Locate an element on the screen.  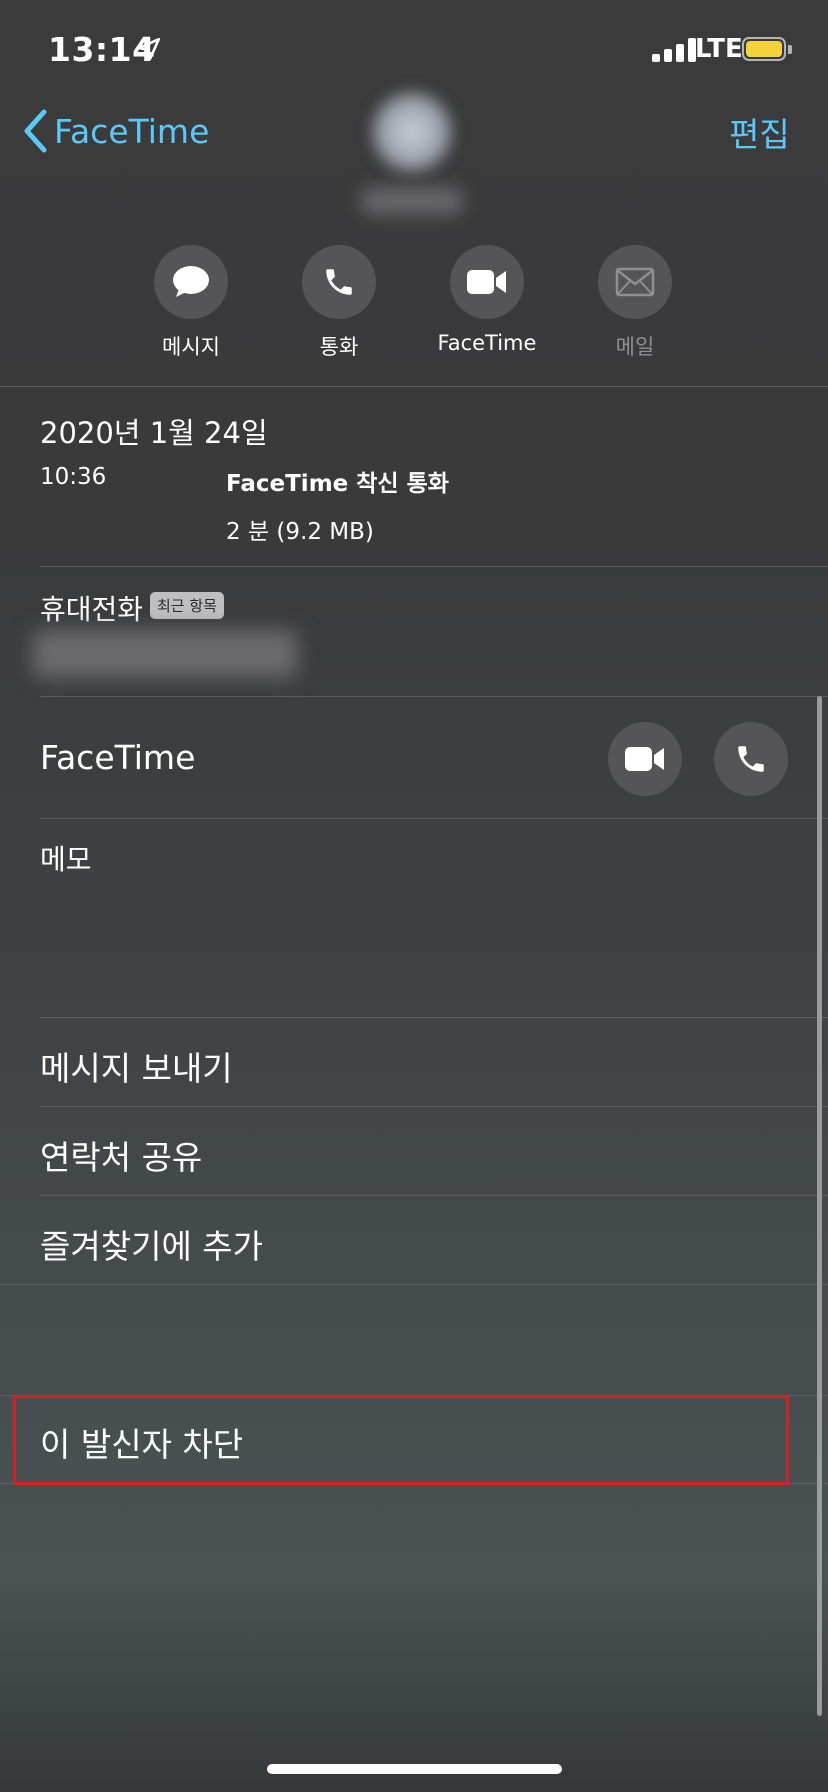
chevron-left-icon is located at coordinates (35, 131).